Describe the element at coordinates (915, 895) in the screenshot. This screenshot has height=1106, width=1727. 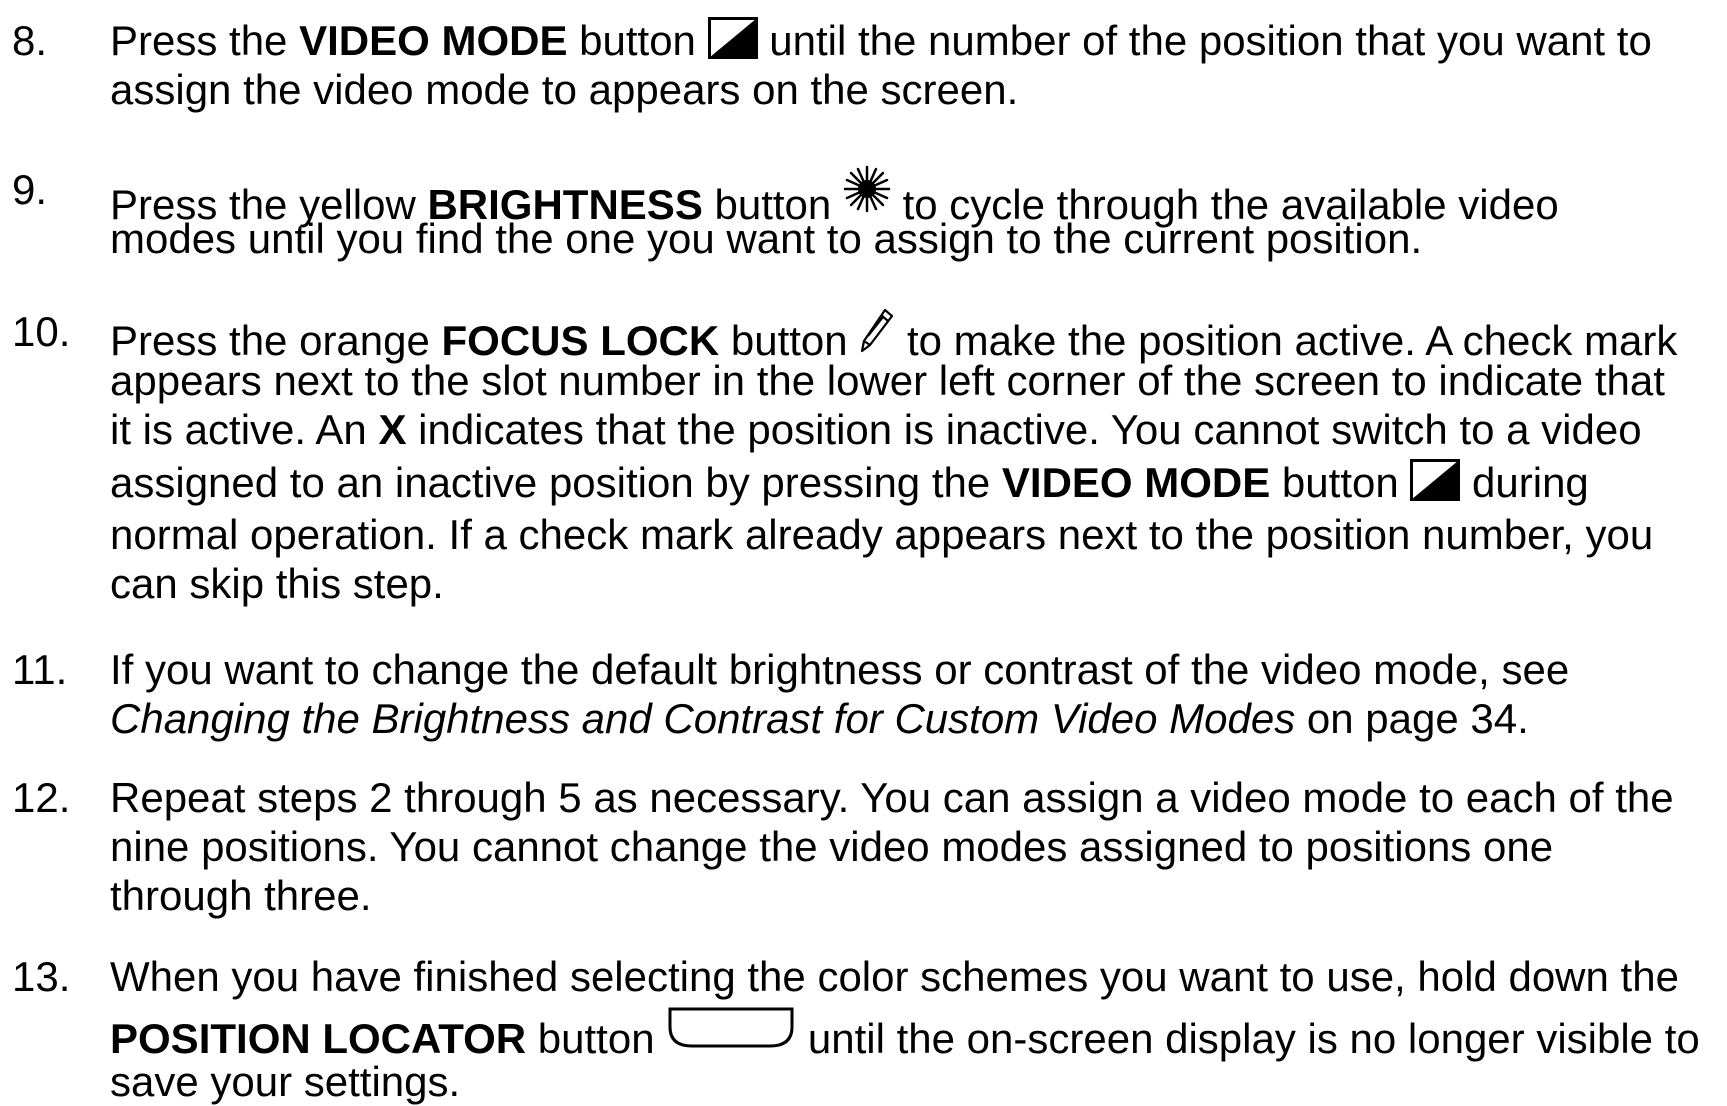
I see `text-line: through three.` at that location.